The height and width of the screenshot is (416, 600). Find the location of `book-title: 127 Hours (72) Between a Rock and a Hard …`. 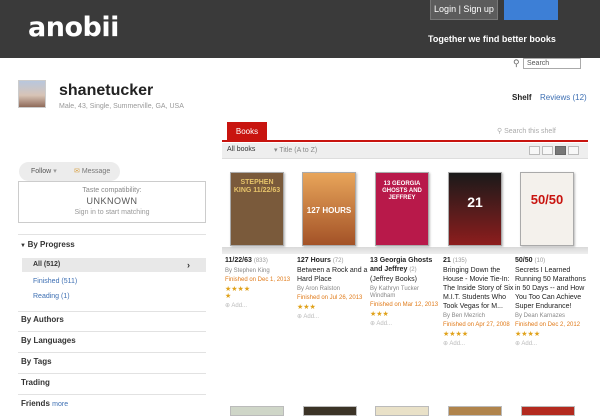

book-title: 127 Hours (72) Between a Rock and a Hard … is located at coordinates (333, 270).